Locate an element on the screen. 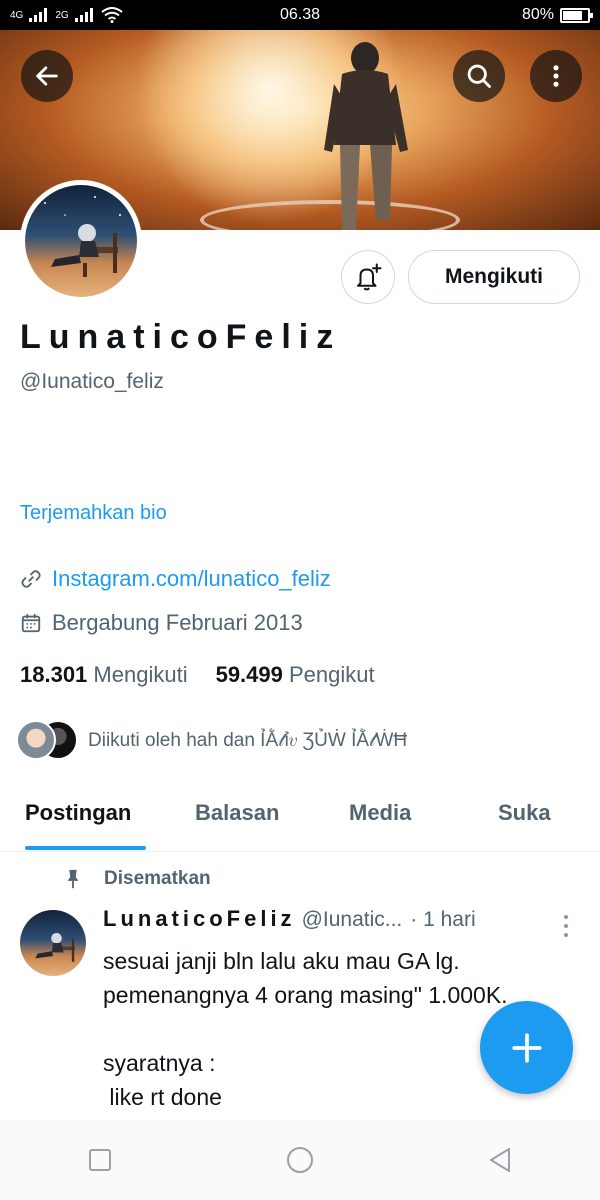 The width and height of the screenshot is (600, 1200). tweet-line: sesuai janji bln lalu aku mau GA lg. is located at coordinates (281, 961).